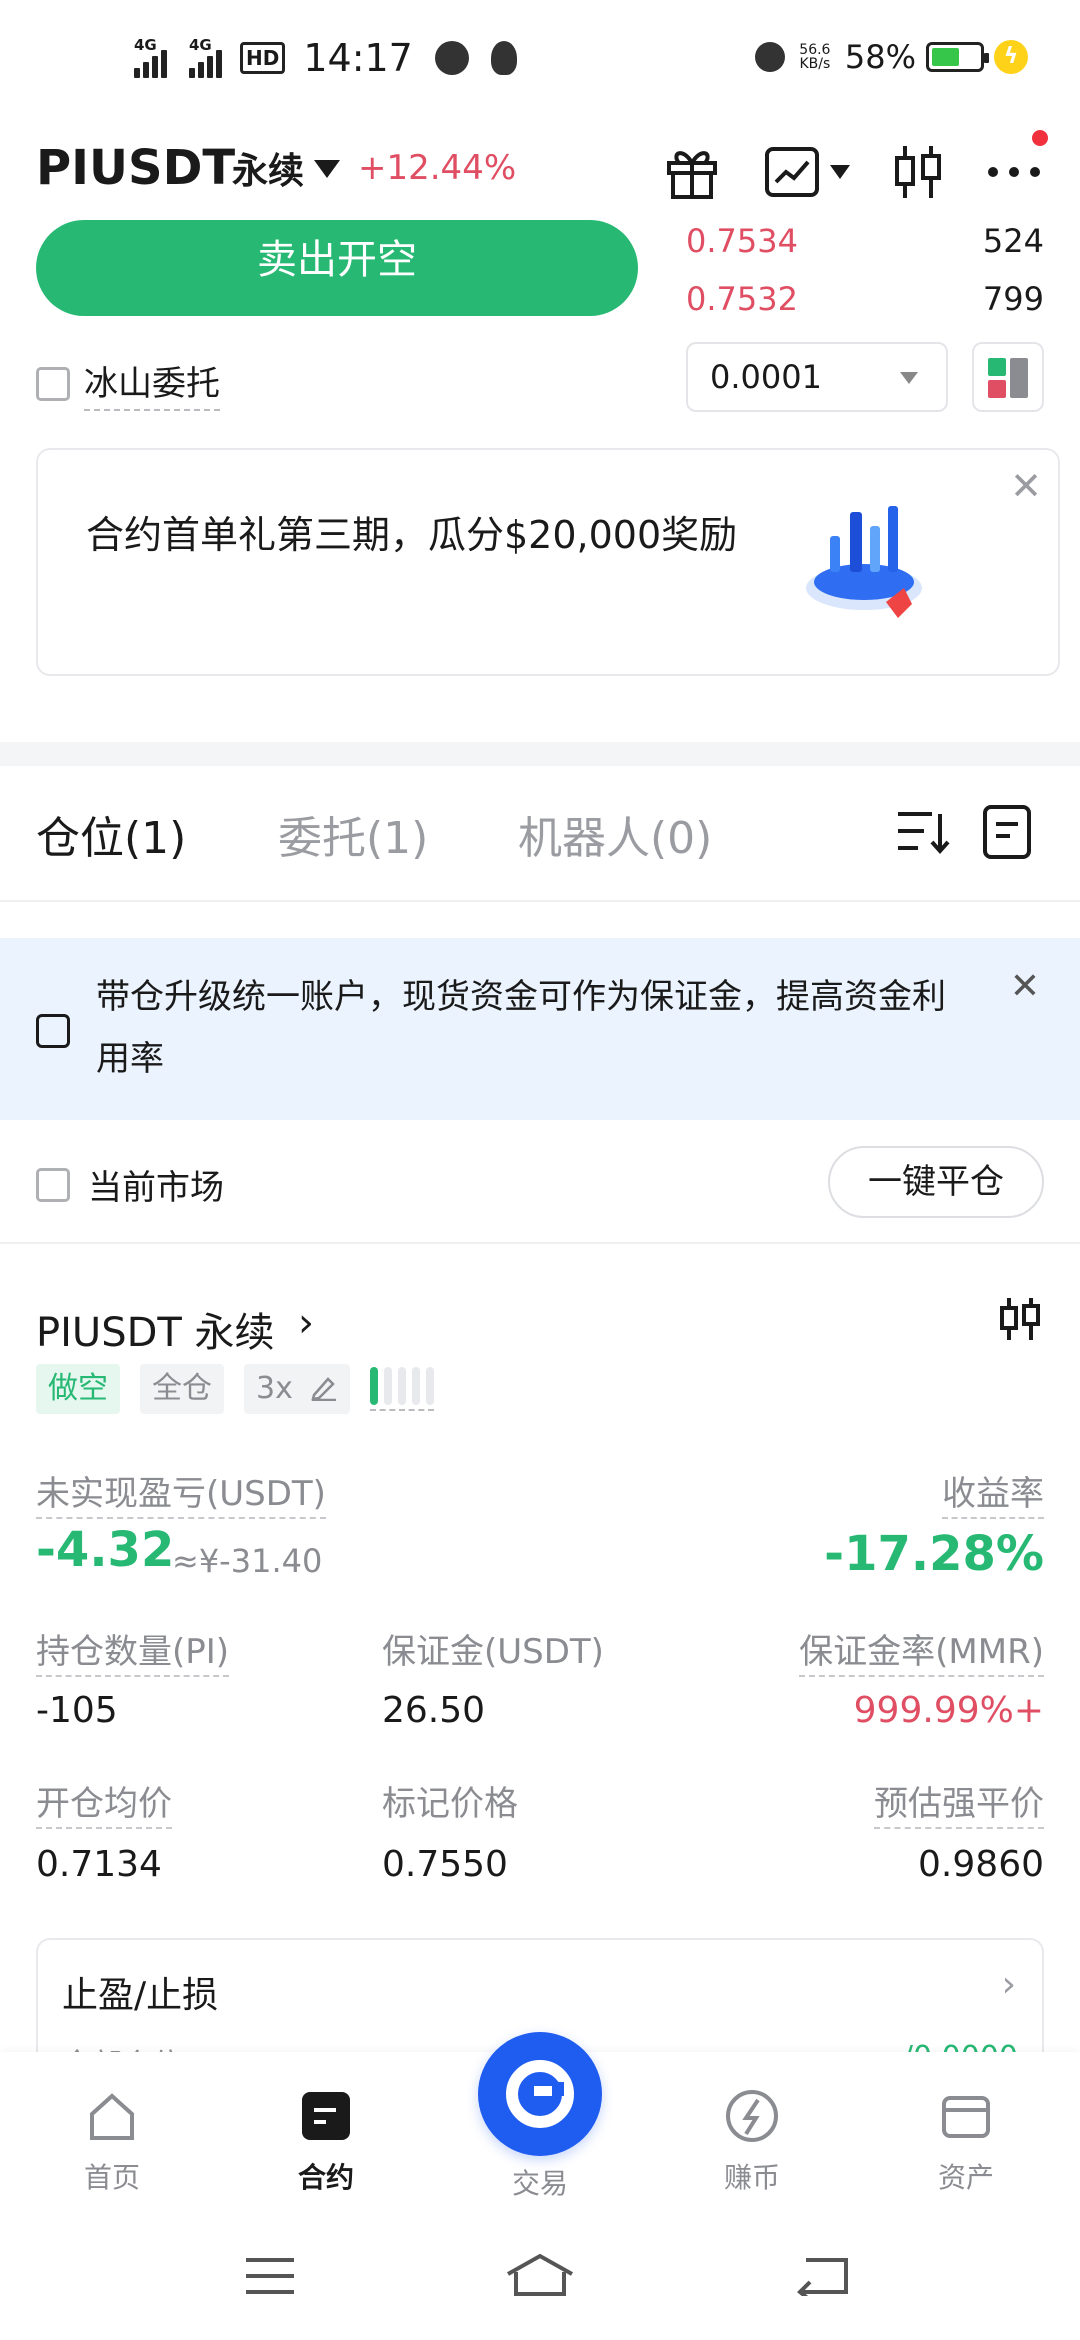  Describe the element at coordinates (865, 299) in the screenshot. I see `orderbook-row: 0.7532 799` at that location.